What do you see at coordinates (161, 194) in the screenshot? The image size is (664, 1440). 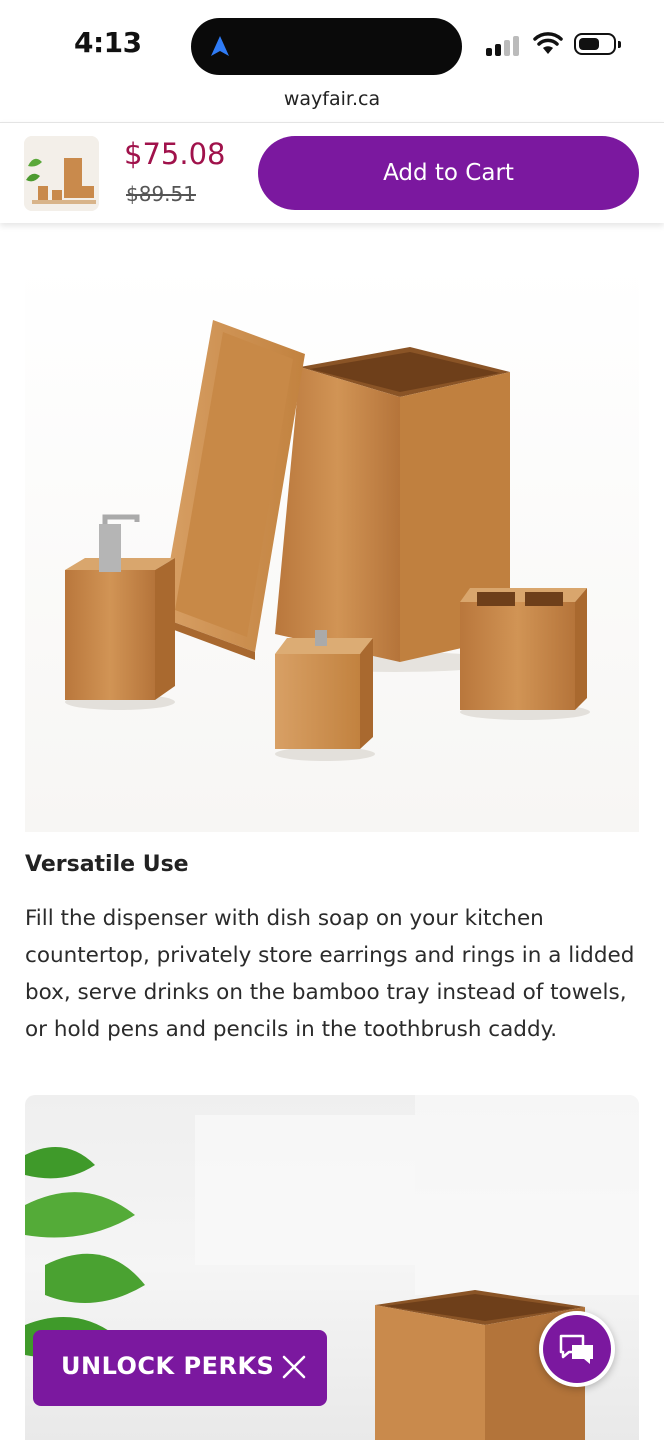 I see `original-price: $89.51` at bounding box center [161, 194].